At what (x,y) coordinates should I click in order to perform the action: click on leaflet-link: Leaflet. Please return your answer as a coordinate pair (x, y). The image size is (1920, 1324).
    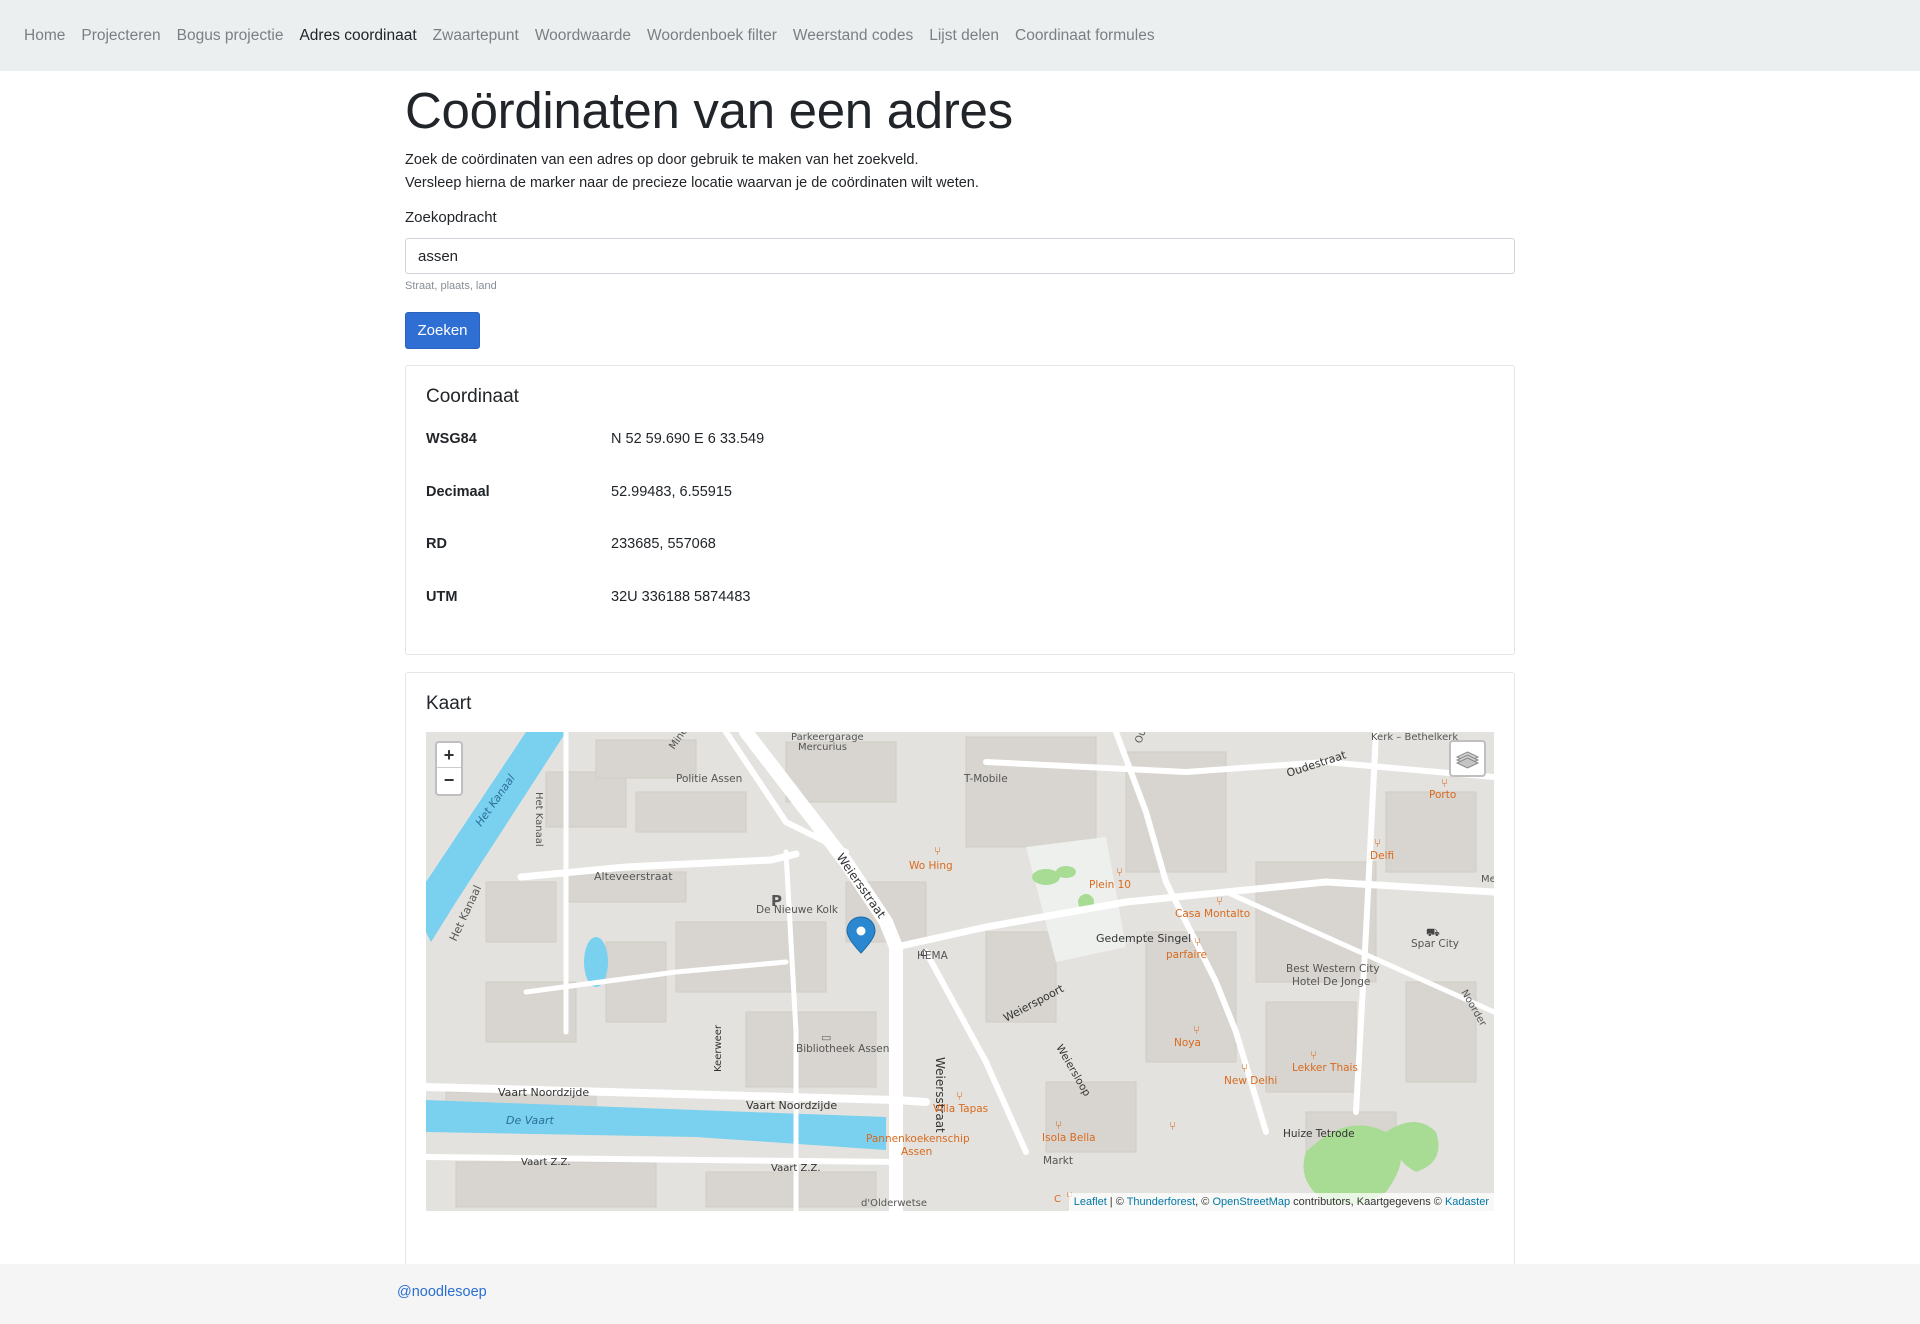
    Looking at the image, I should click on (1090, 1202).